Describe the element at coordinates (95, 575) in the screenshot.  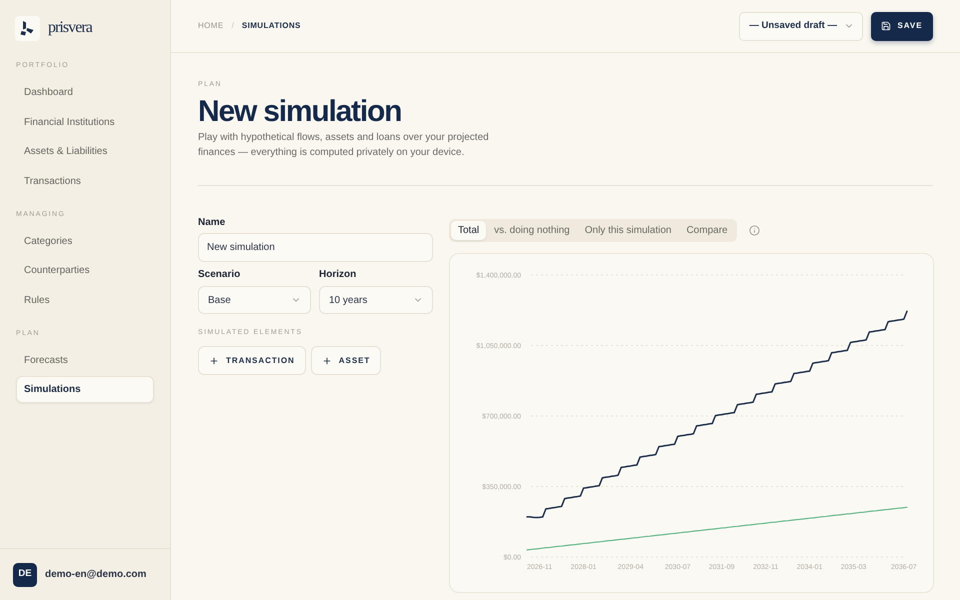
I see `user-email: demo-en@demo.com` at that location.